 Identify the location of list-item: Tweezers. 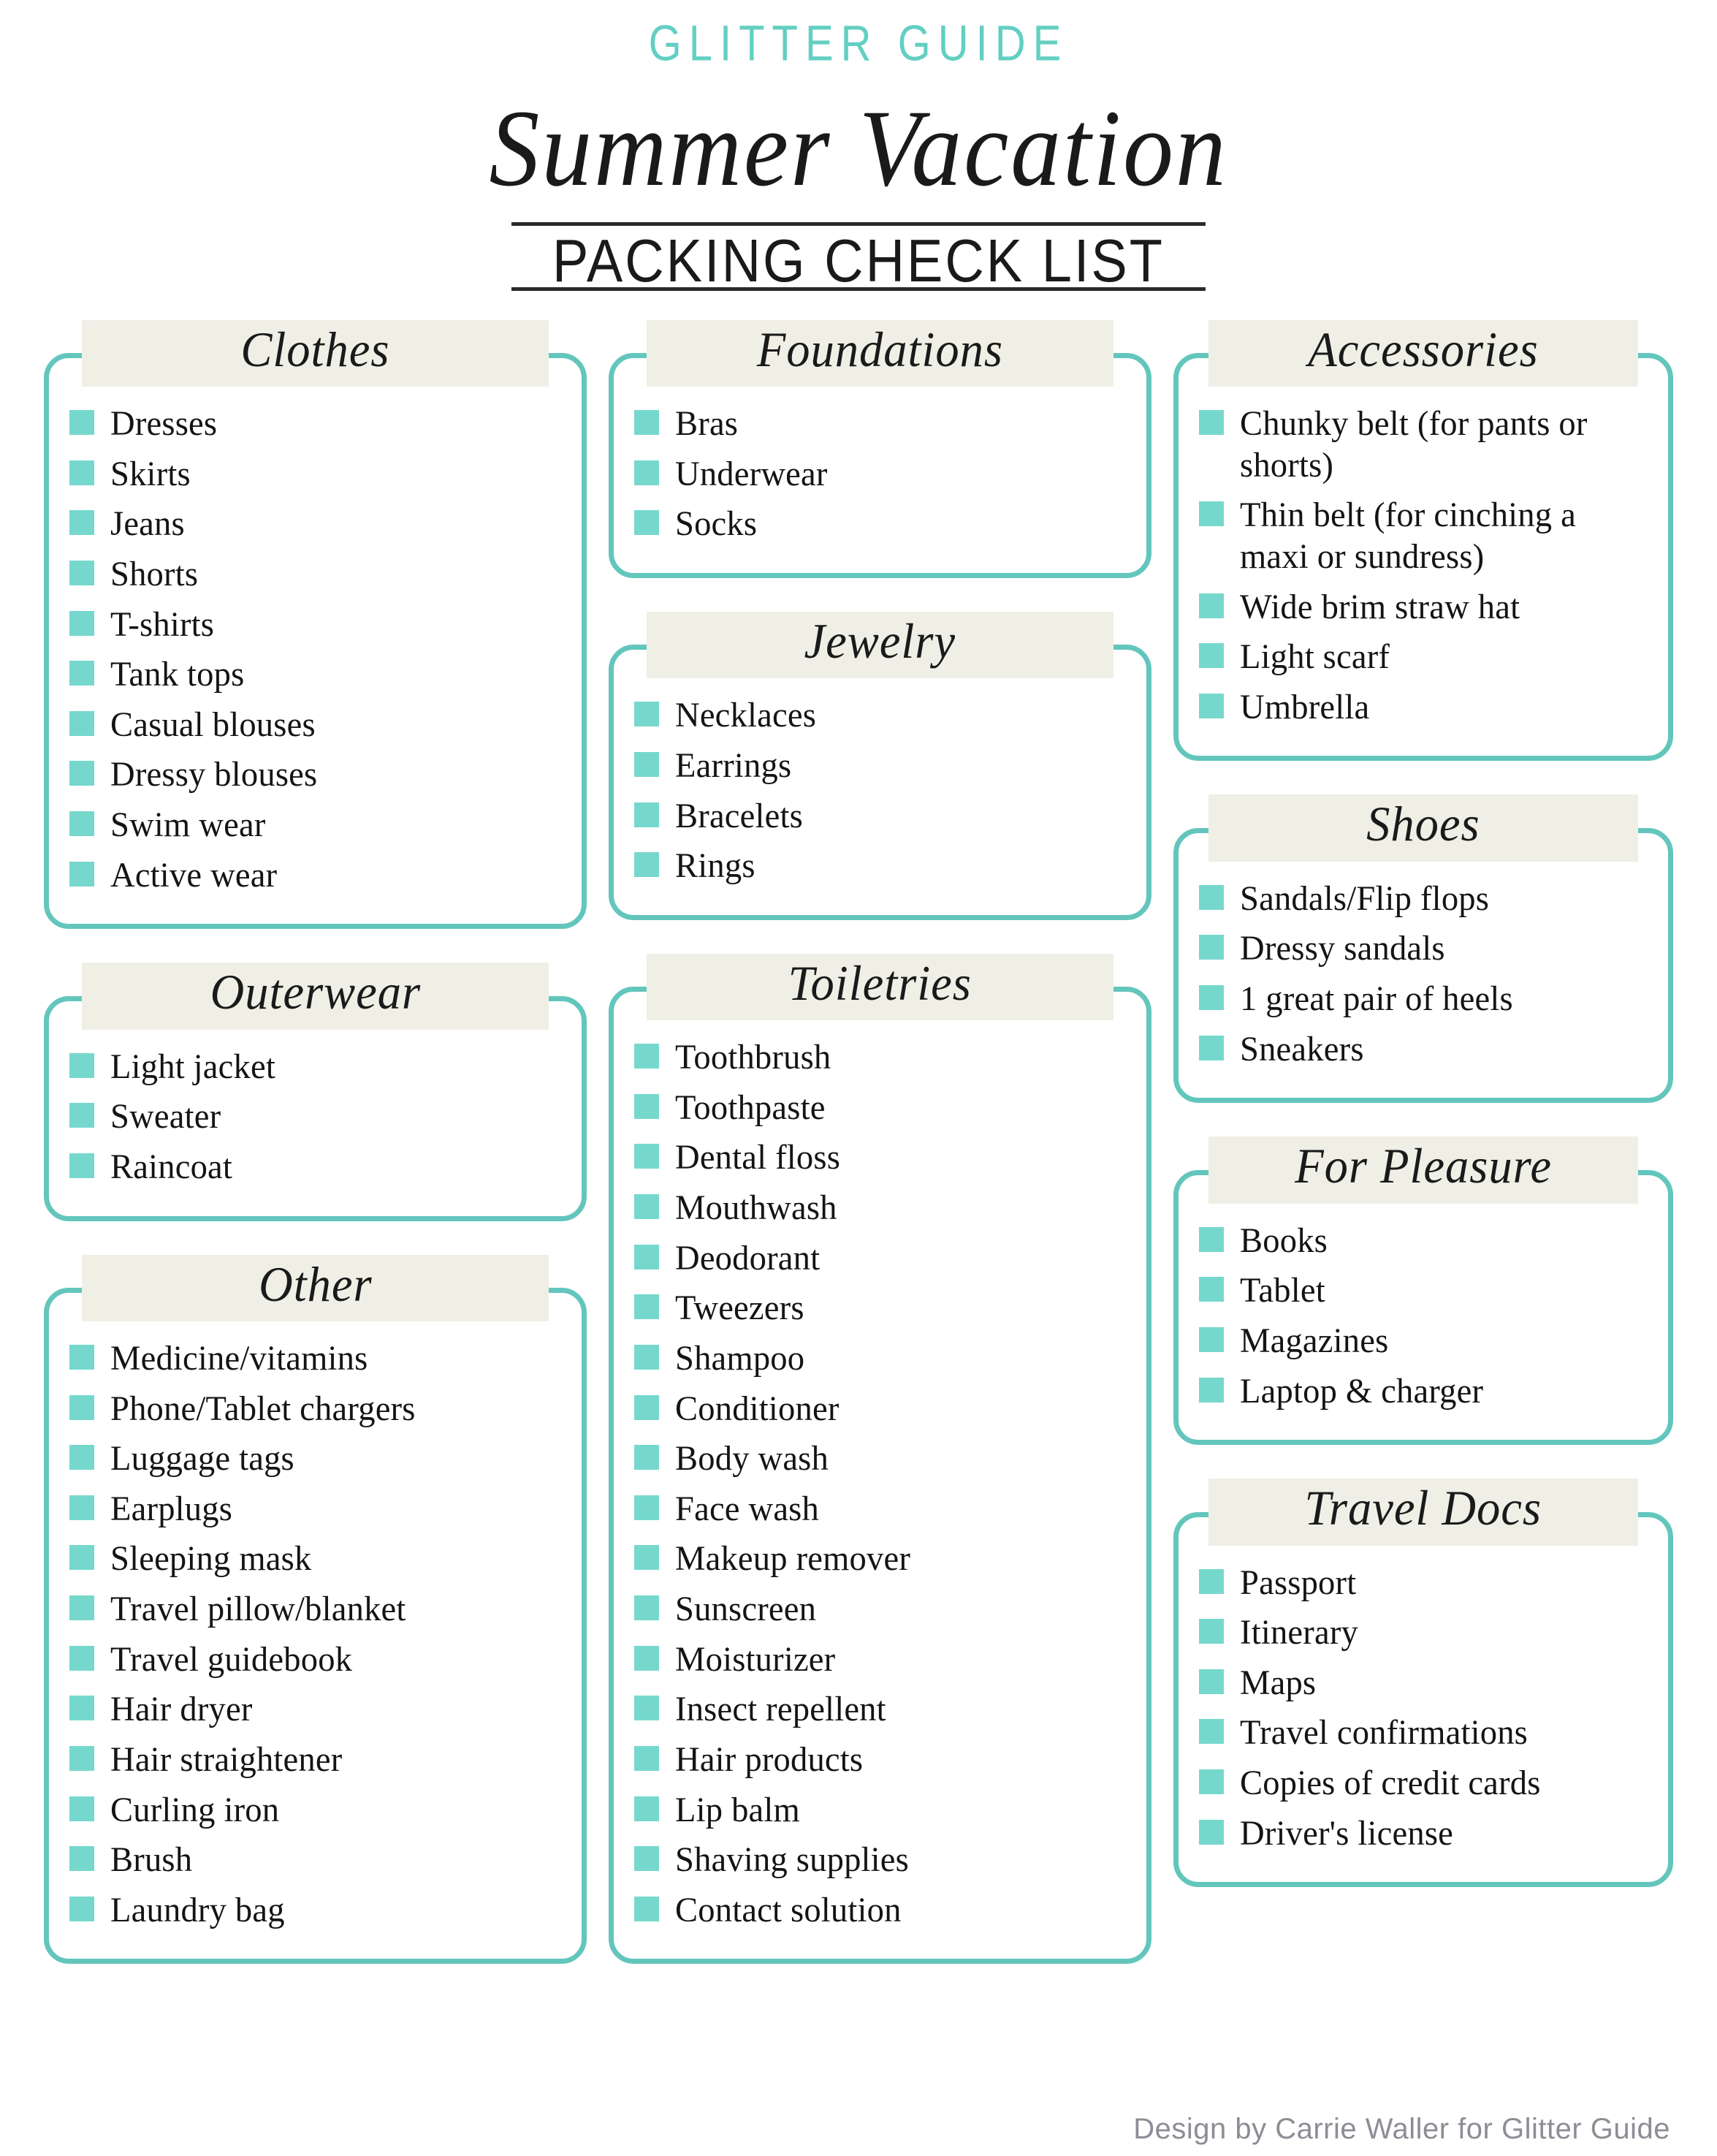
(880, 1308).